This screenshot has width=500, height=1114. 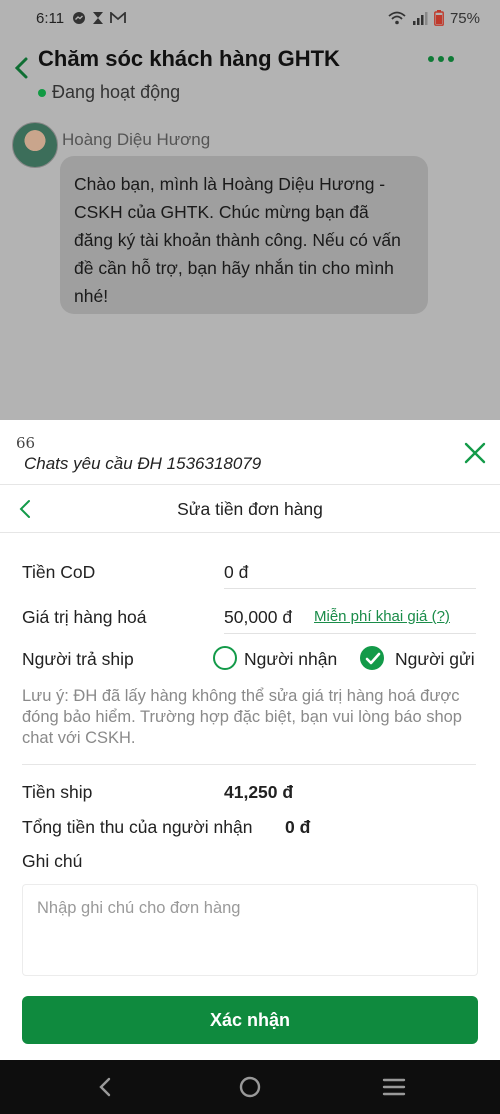 What do you see at coordinates (350, 588) in the screenshot?
I see `cod-underline` at bounding box center [350, 588].